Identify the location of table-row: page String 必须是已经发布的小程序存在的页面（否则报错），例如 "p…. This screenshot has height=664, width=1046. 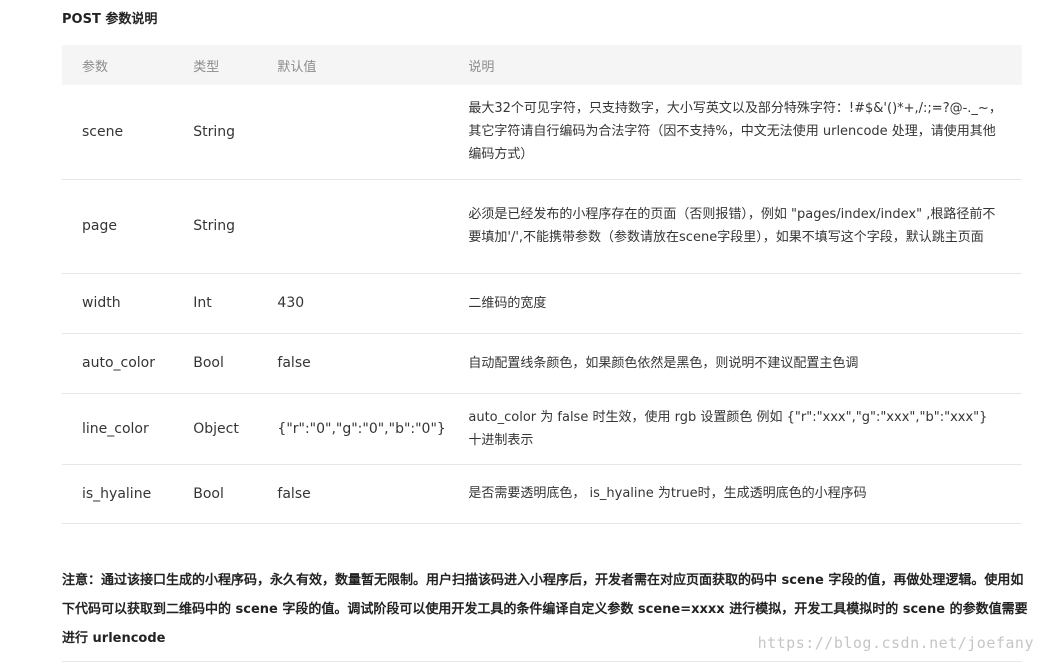
(542, 226).